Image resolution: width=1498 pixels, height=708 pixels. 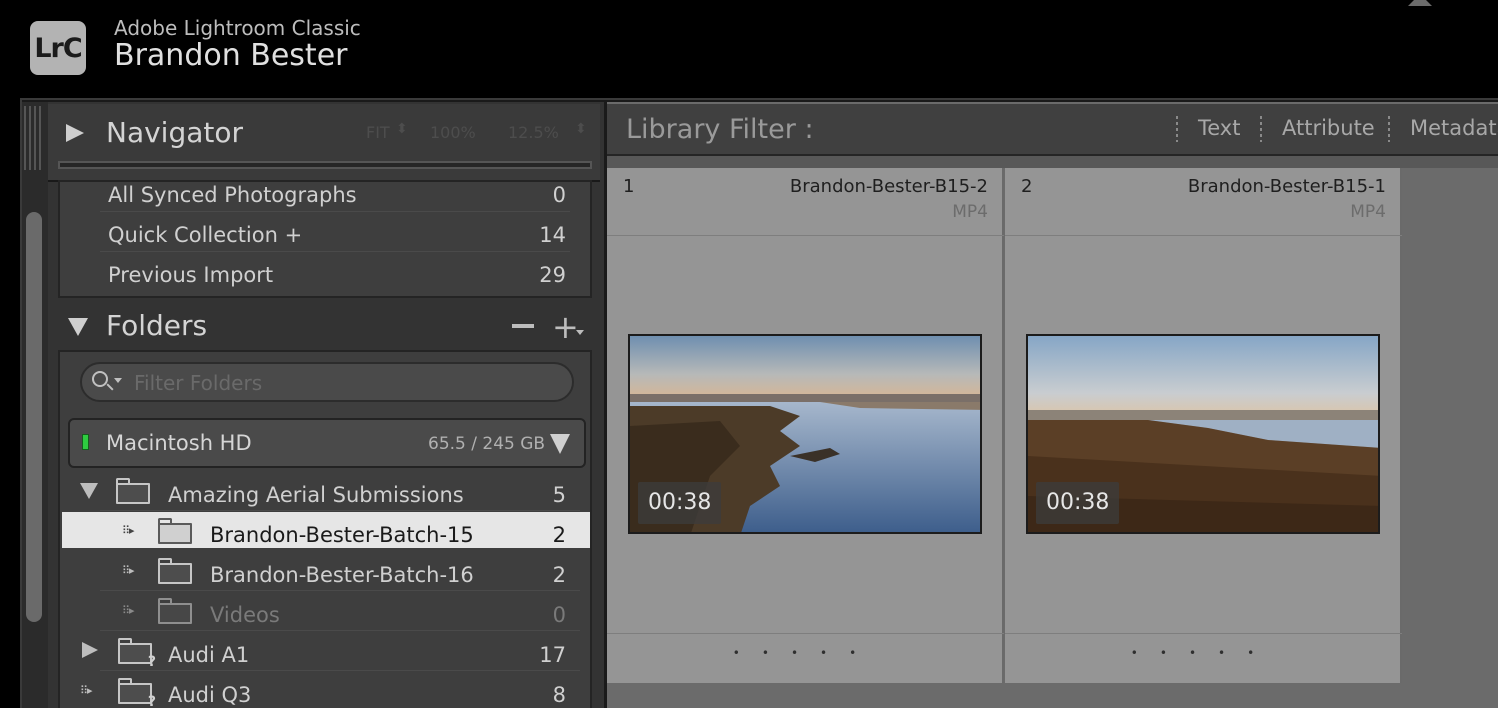 I want to click on catalog-item-label: Quick Collection +, so click(x=205, y=235).